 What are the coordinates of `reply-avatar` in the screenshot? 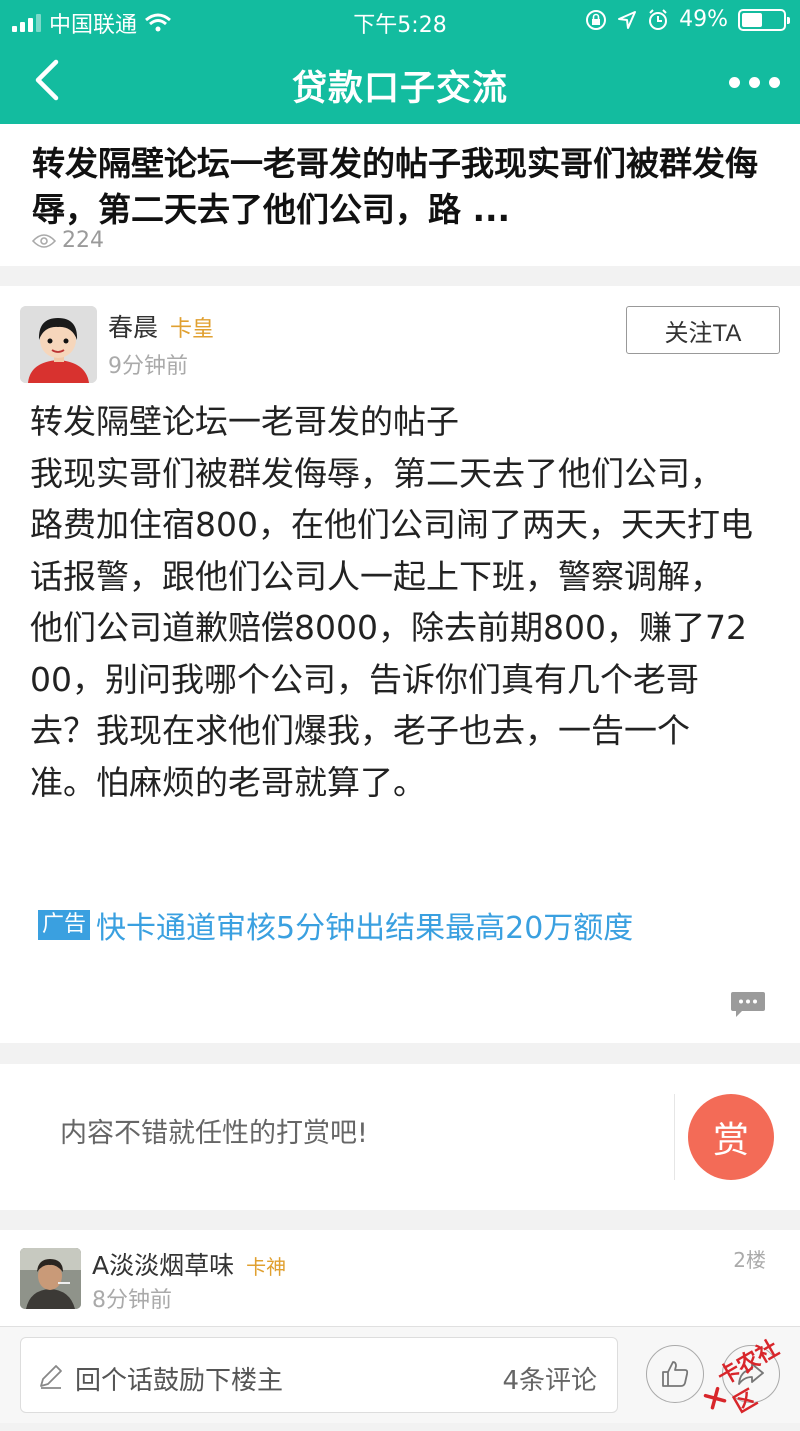 It's located at (50, 1278).